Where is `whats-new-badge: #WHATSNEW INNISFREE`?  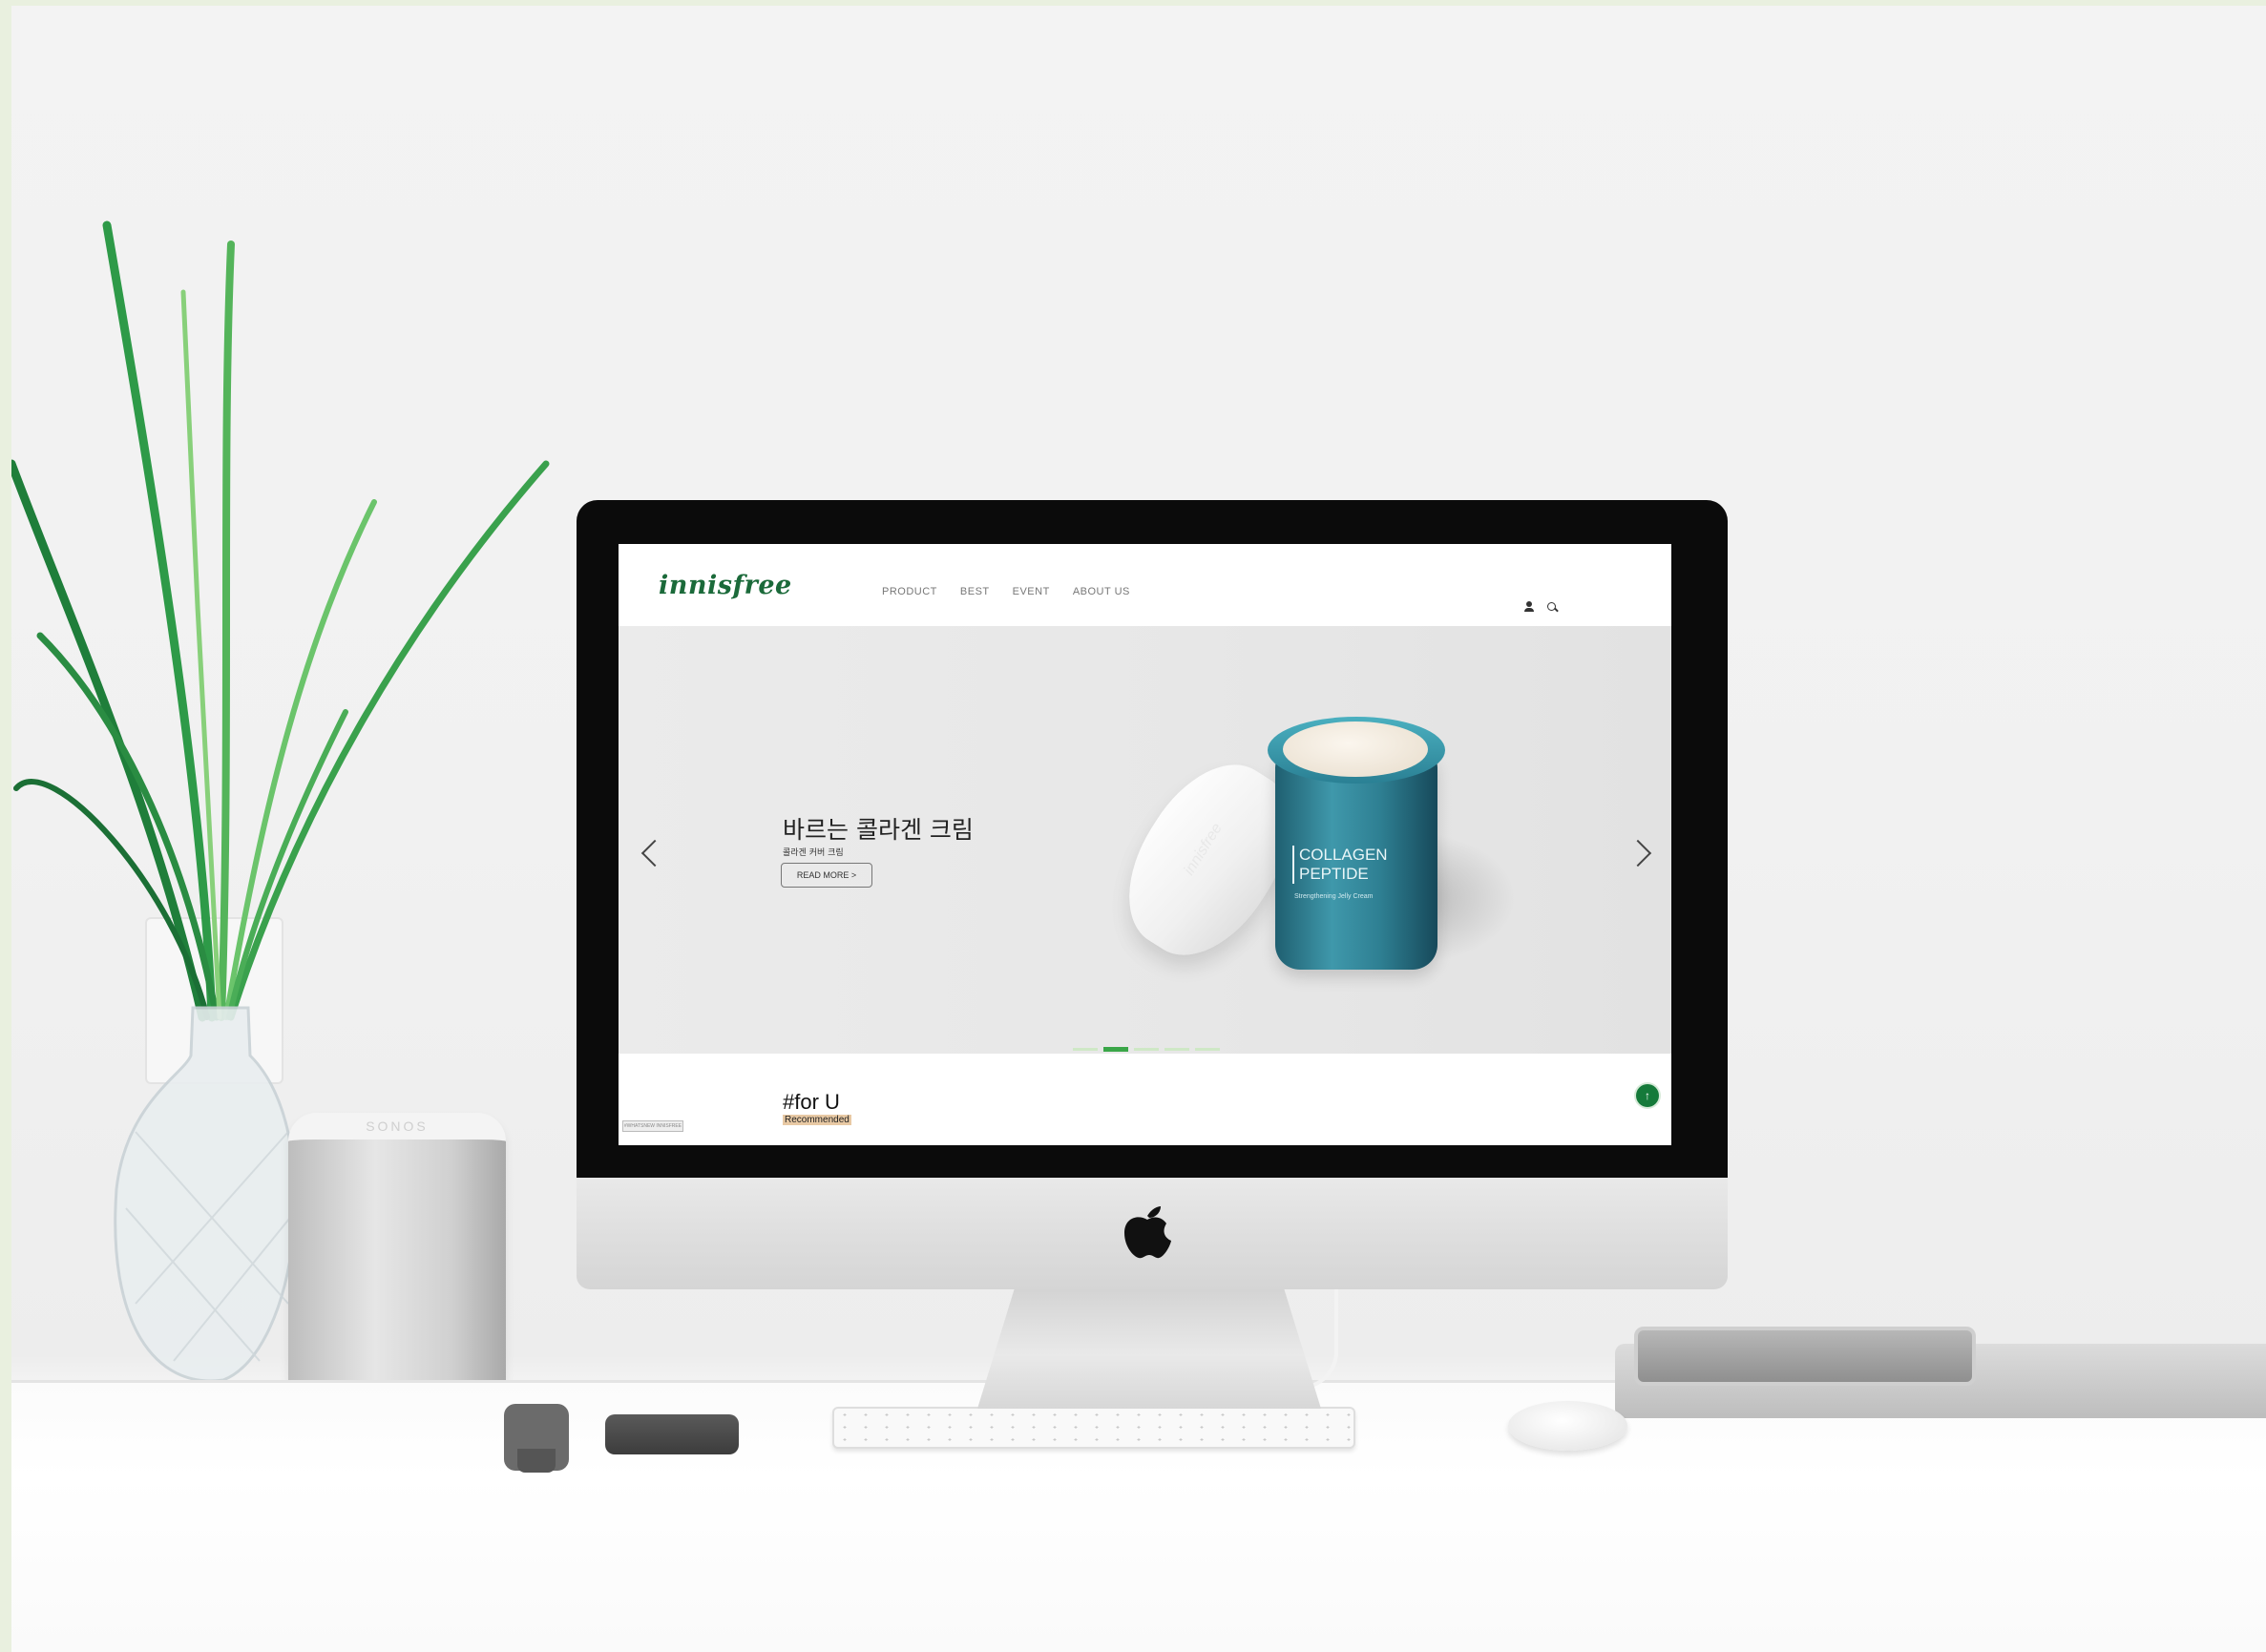
whats-new-badge: #WHATSNEW INNISFREE is located at coordinates (653, 1126).